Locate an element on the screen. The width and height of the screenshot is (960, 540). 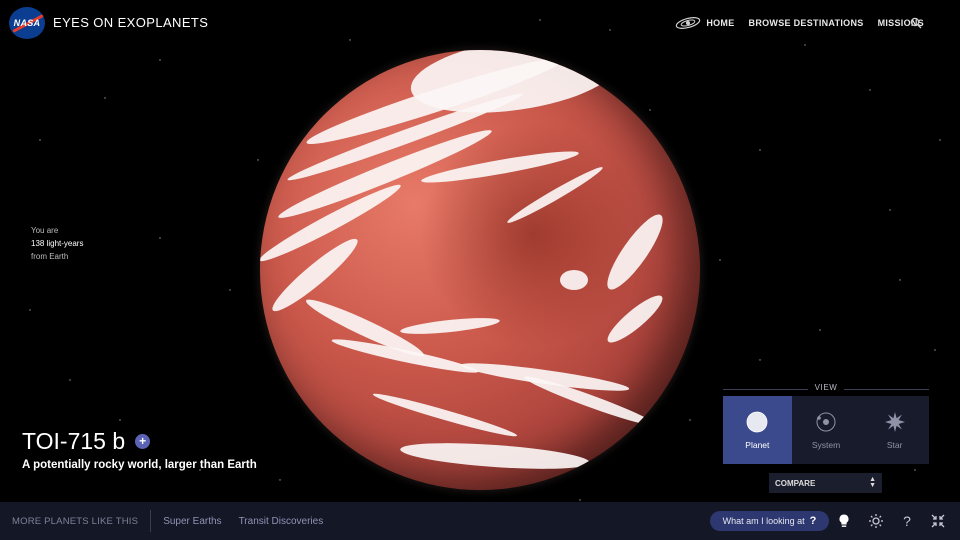
link-transit-discoveries: Transit Discoveries is located at coordinates (281, 521).